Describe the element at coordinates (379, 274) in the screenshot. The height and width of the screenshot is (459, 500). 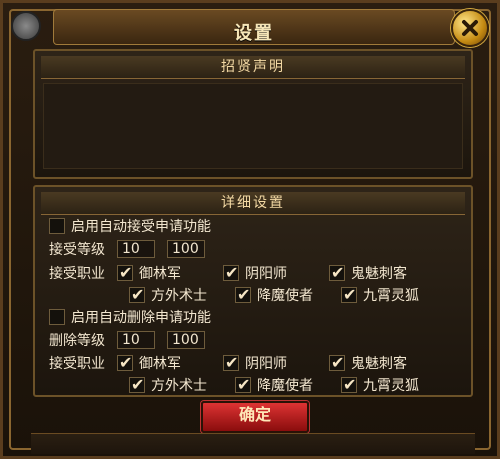
I see `accept-job-guimeicike: 鬼魅刺客` at that location.